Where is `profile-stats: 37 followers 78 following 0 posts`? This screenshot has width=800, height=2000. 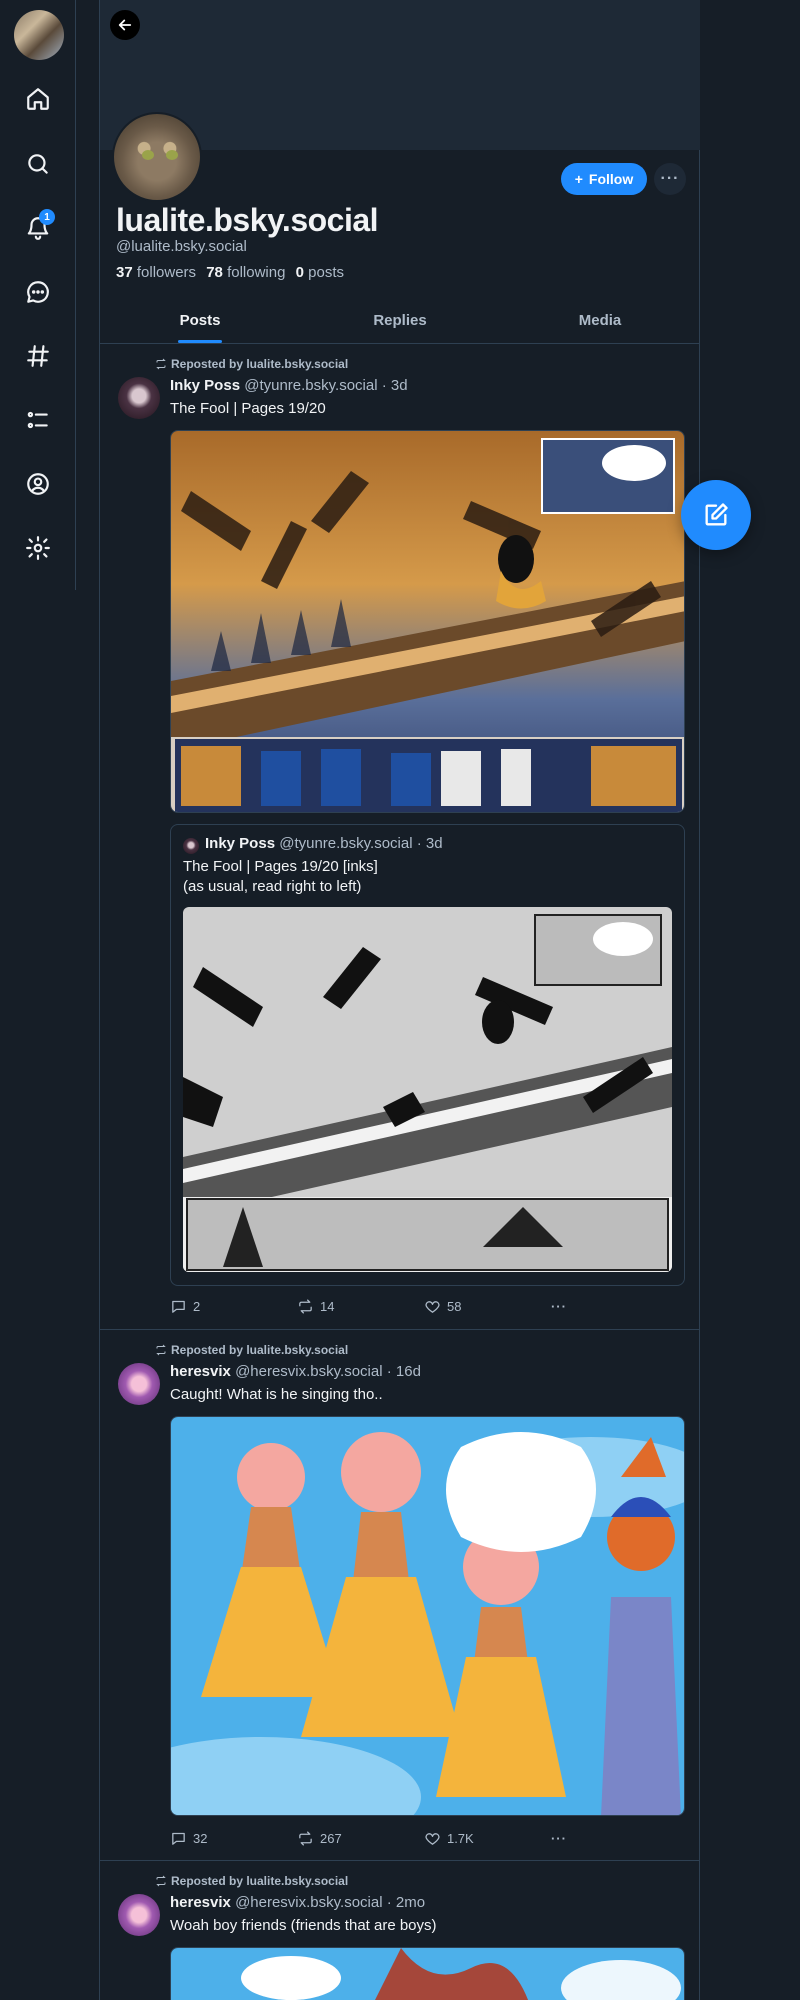
profile-stats: 37 followers 78 following 0 posts is located at coordinates (230, 272).